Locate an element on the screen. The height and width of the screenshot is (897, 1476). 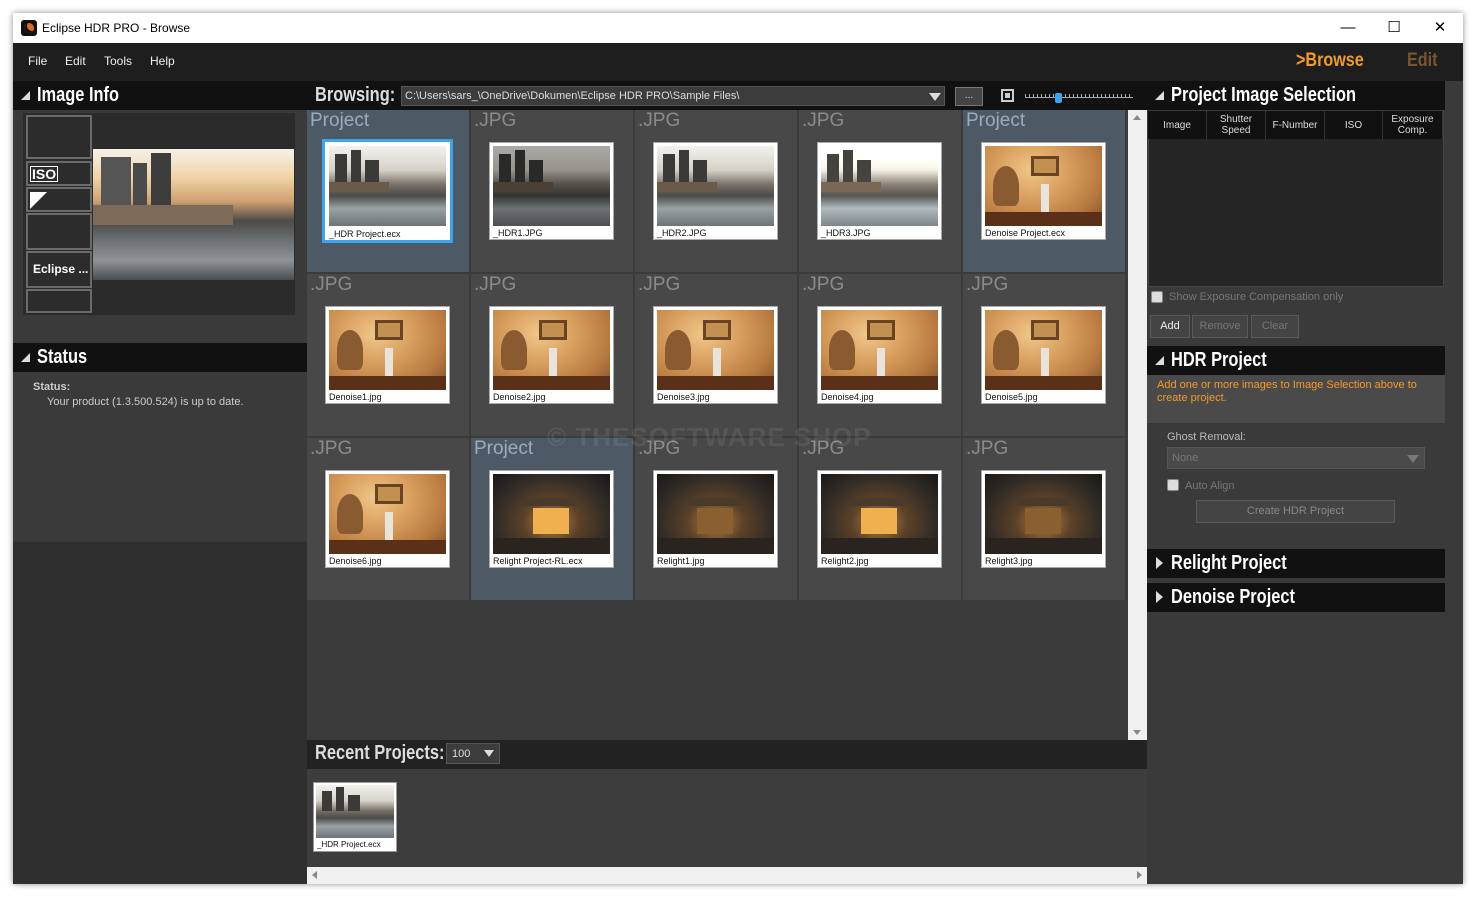
project-selection-header: Project Image Selection is located at coordinates (1296, 95).